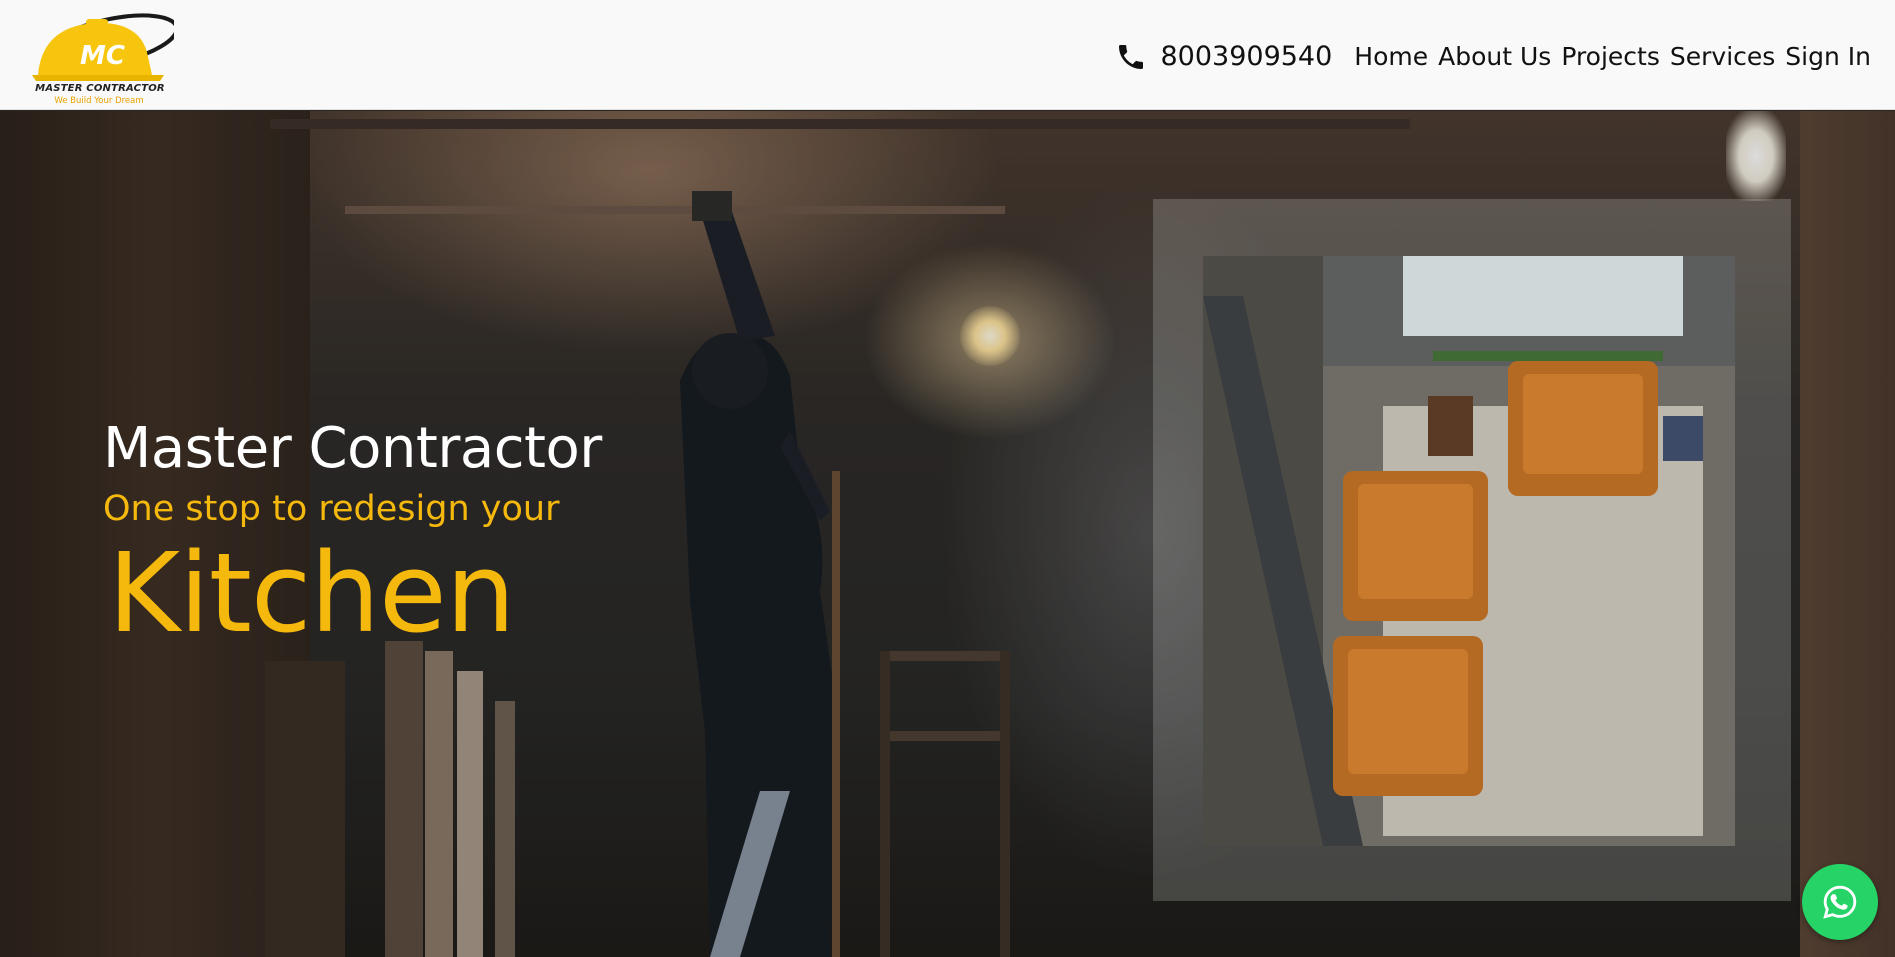  I want to click on helmet-logo-icon: MC, so click(103, 46).